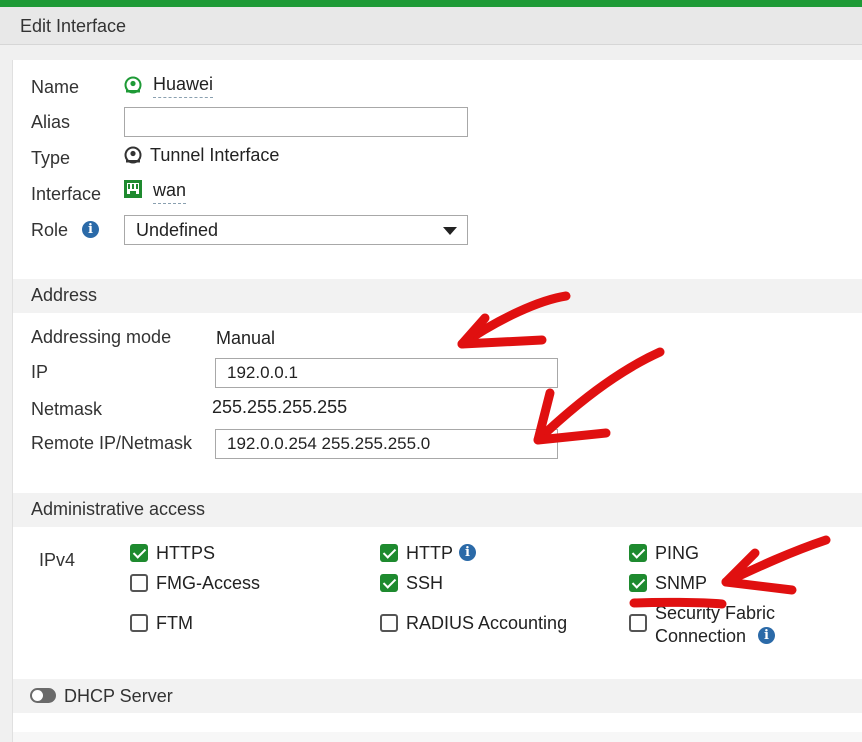 The image size is (862, 742). I want to click on address-section-title: Address, so click(64, 295).